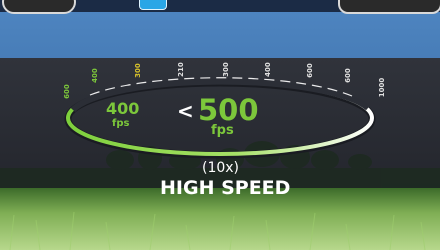 The image size is (440, 250). Describe the element at coordinates (185, 111) in the screenshot. I see `decrease-arrow: <` at that location.